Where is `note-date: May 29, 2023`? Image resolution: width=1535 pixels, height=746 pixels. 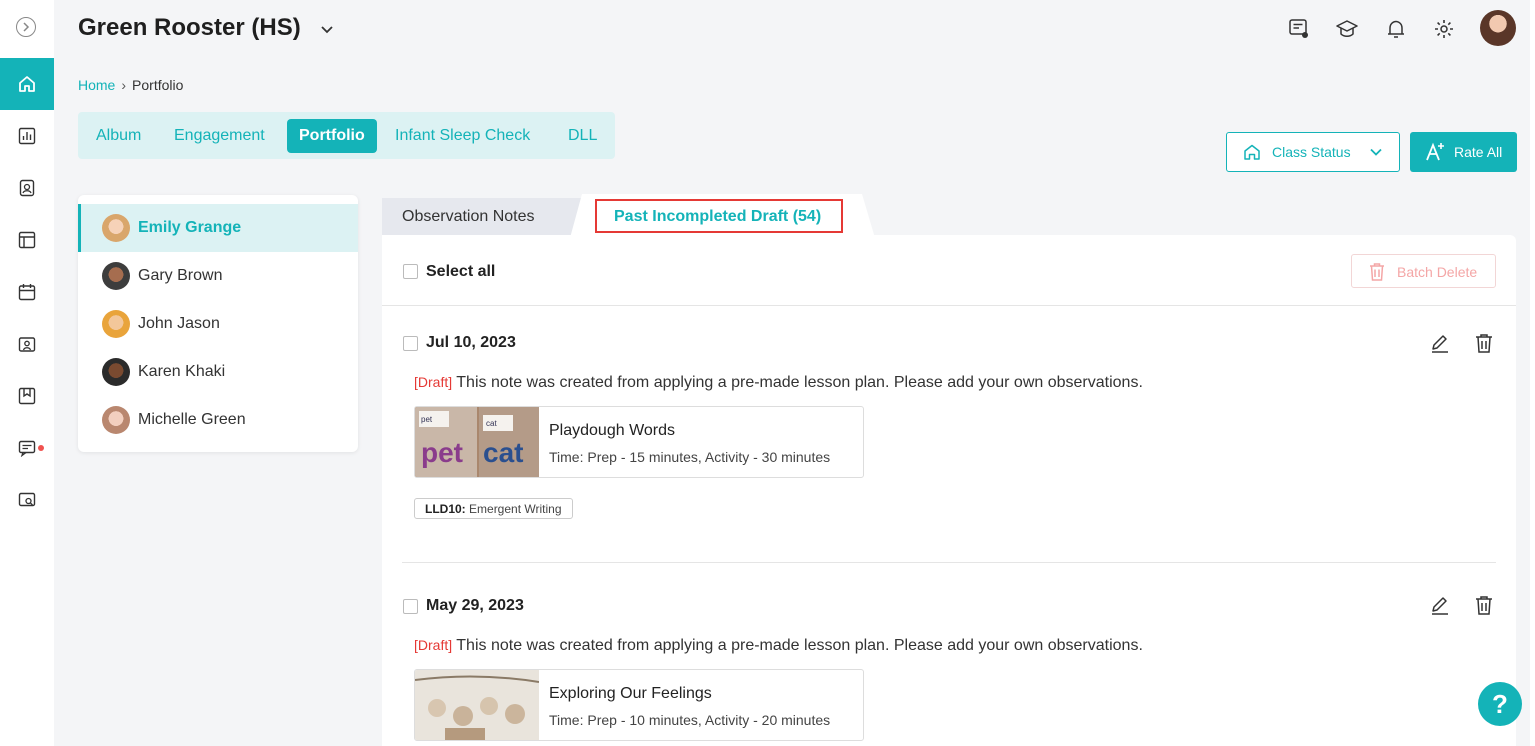 note-date: May 29, 2023 is located at coordinates (475, 605).